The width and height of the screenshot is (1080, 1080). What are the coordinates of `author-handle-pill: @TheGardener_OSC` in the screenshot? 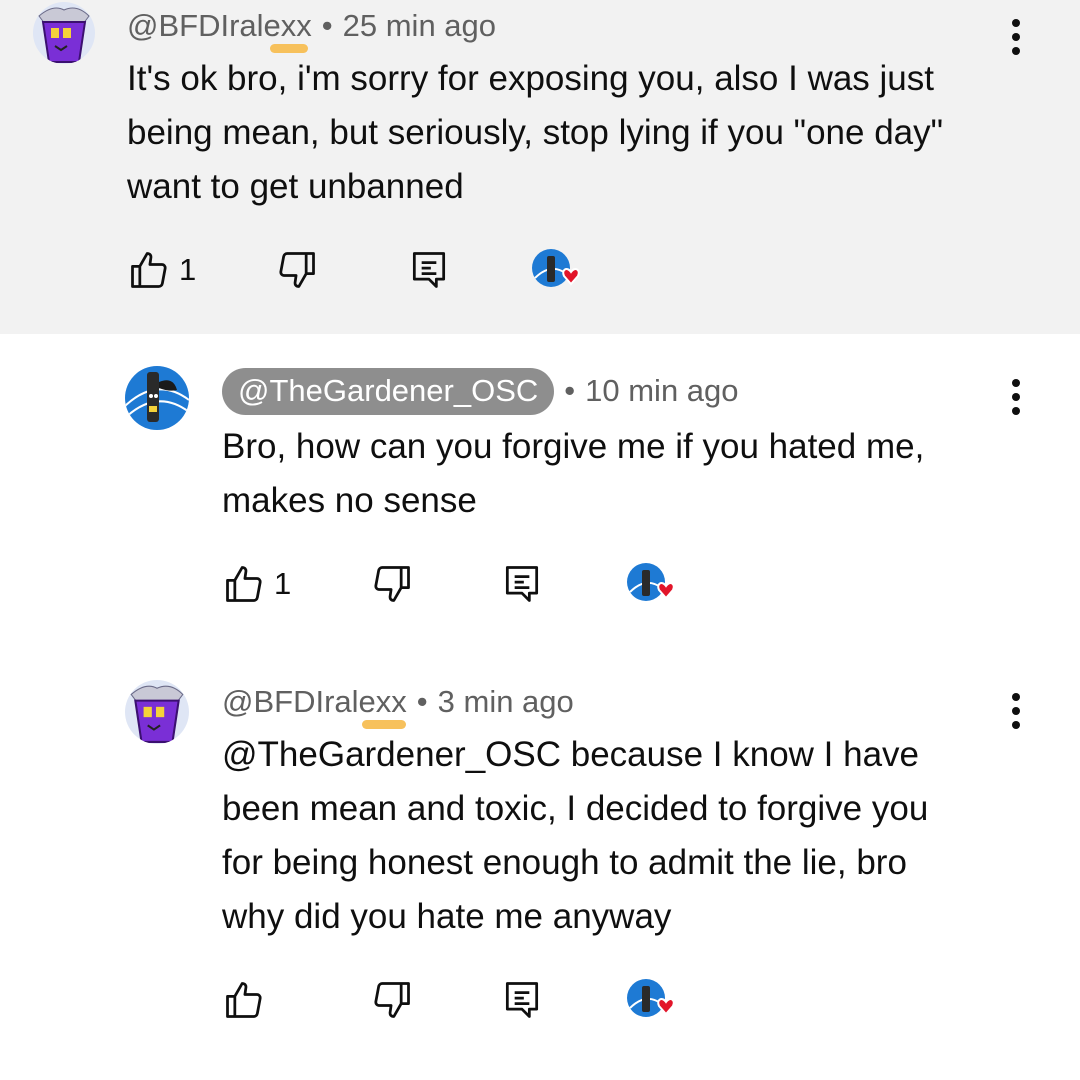 It's located at (388, 391).